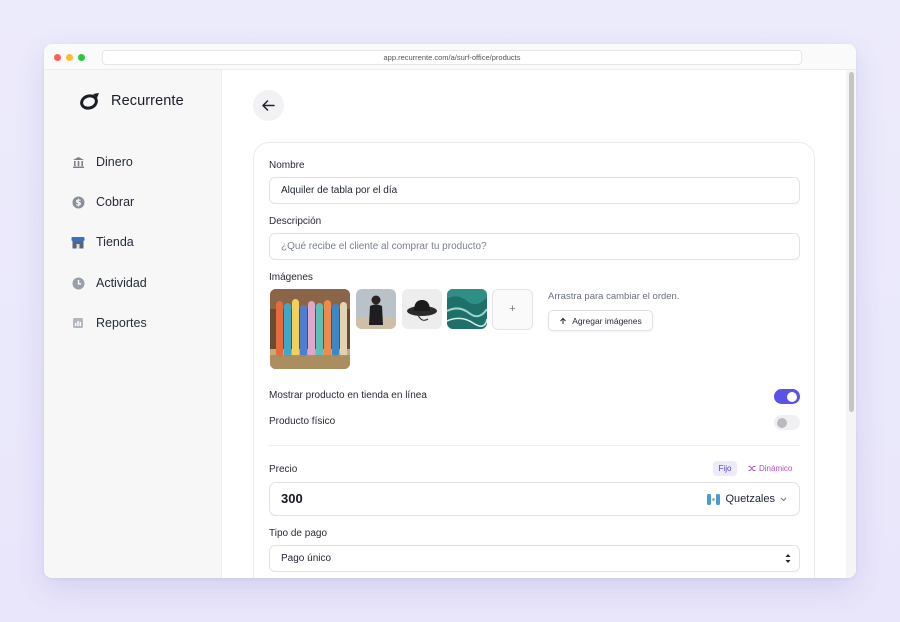 This screenshot has height=622, width=900. Describe the element at coordinates (295, 221) in the screenshot. I see `description-label: Descripción` at that location.